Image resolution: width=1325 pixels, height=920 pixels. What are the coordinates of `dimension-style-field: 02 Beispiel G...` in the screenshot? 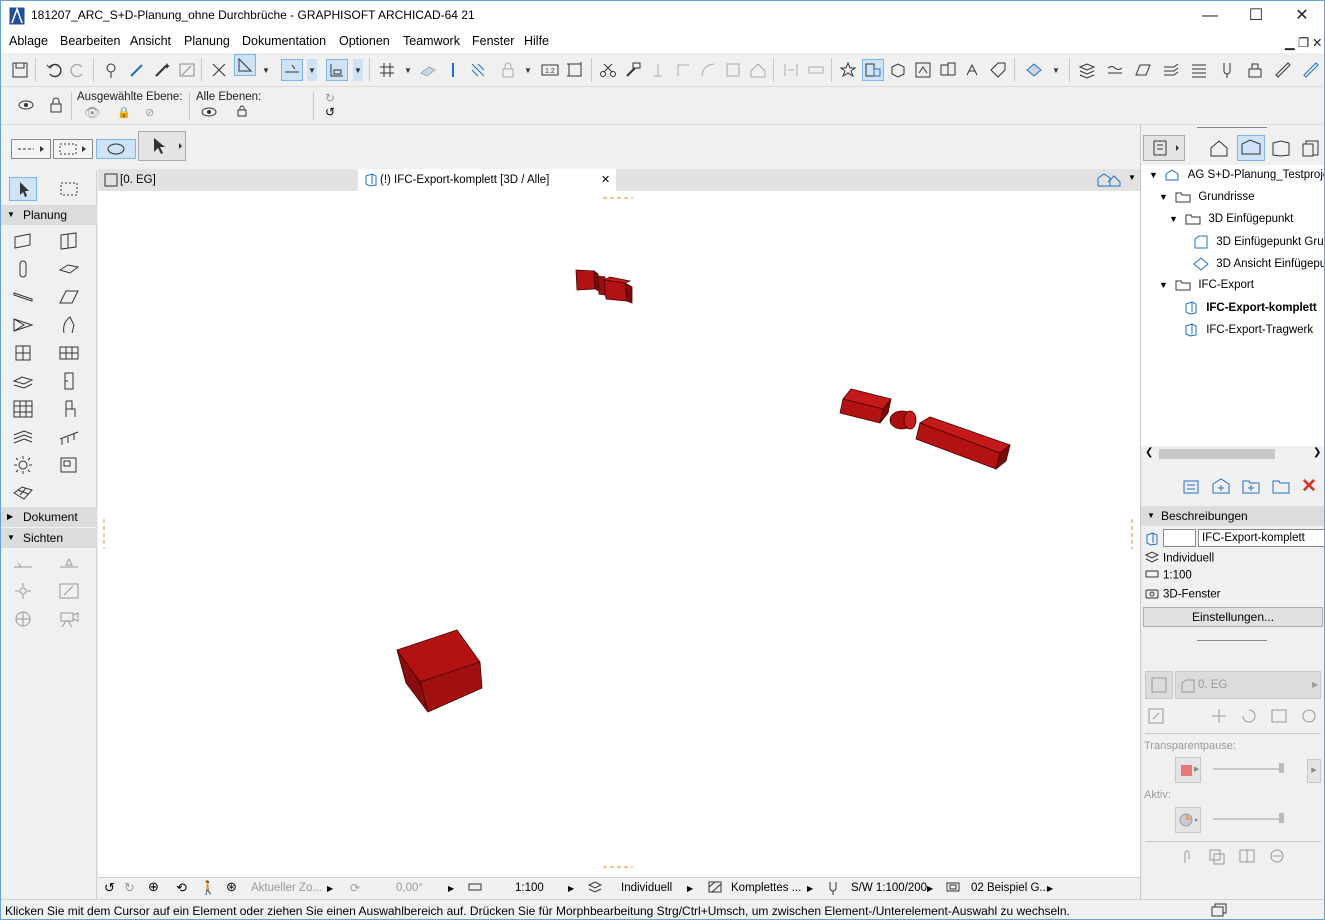 It's located at (1010, 888).